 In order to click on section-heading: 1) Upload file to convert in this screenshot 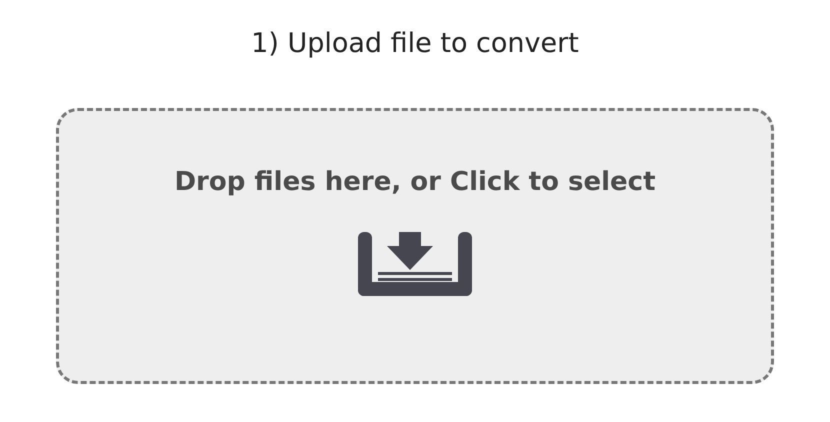, I will do `click(415, 44)`.